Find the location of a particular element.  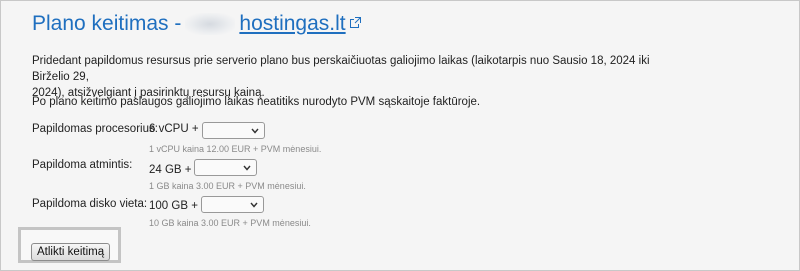

cpu-price-hint: 1 vCPU kaina 12.00 EUR + PVM mėnesiui. is located at coordinates (235, 149).